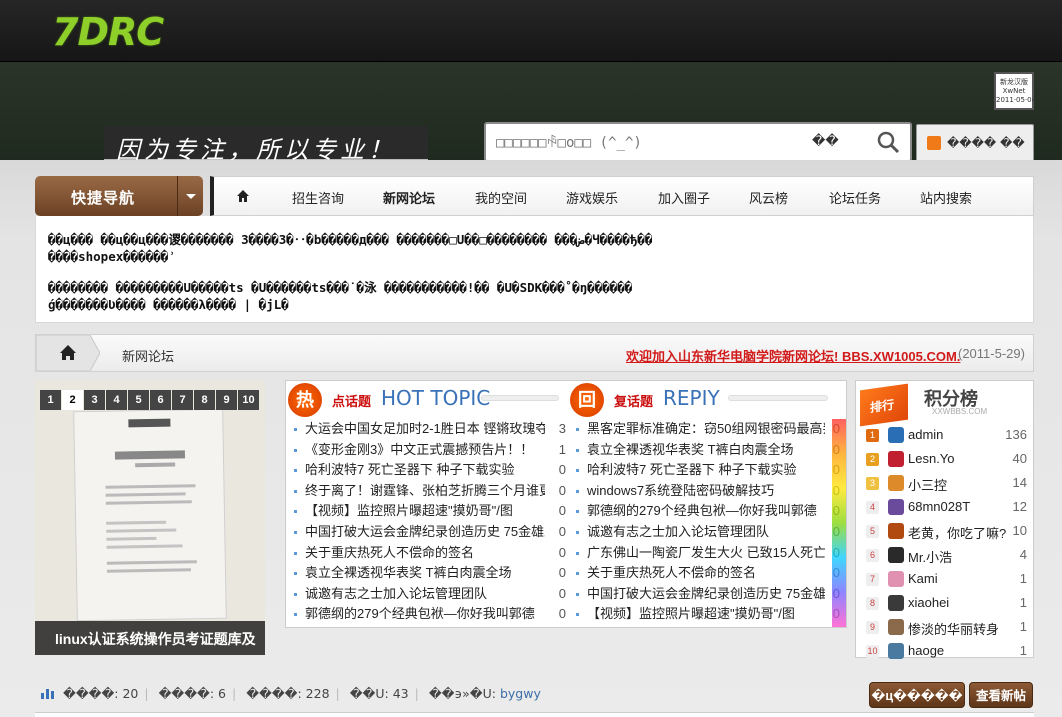 Image resolution: width=1062 pixels, height=717 pixels. What do you see at coordinates (150, 638) in the screenshot?
I see `slide-caption: linux认证系统操作员考证题库及` at bounding box center [150, 638].